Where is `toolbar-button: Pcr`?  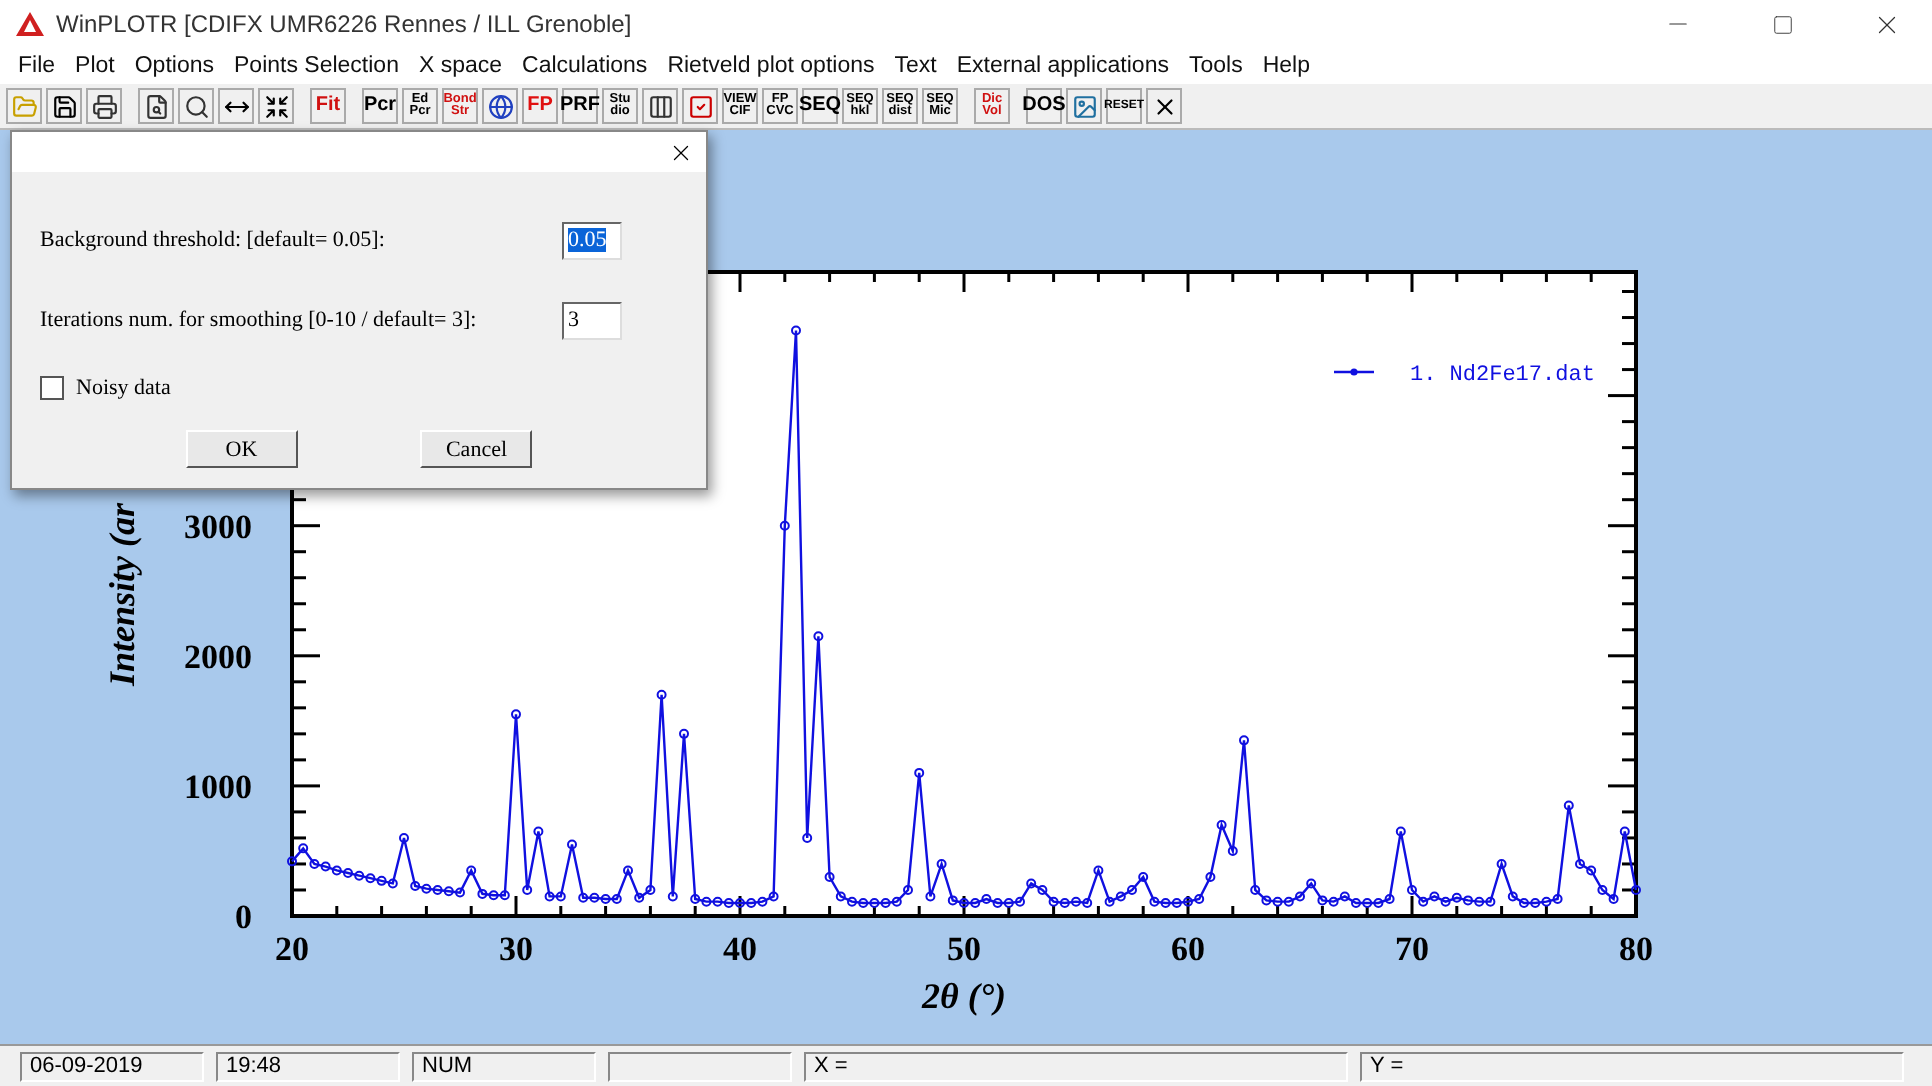 toolbar-button: Pcr is located at coordinates (380, 106).